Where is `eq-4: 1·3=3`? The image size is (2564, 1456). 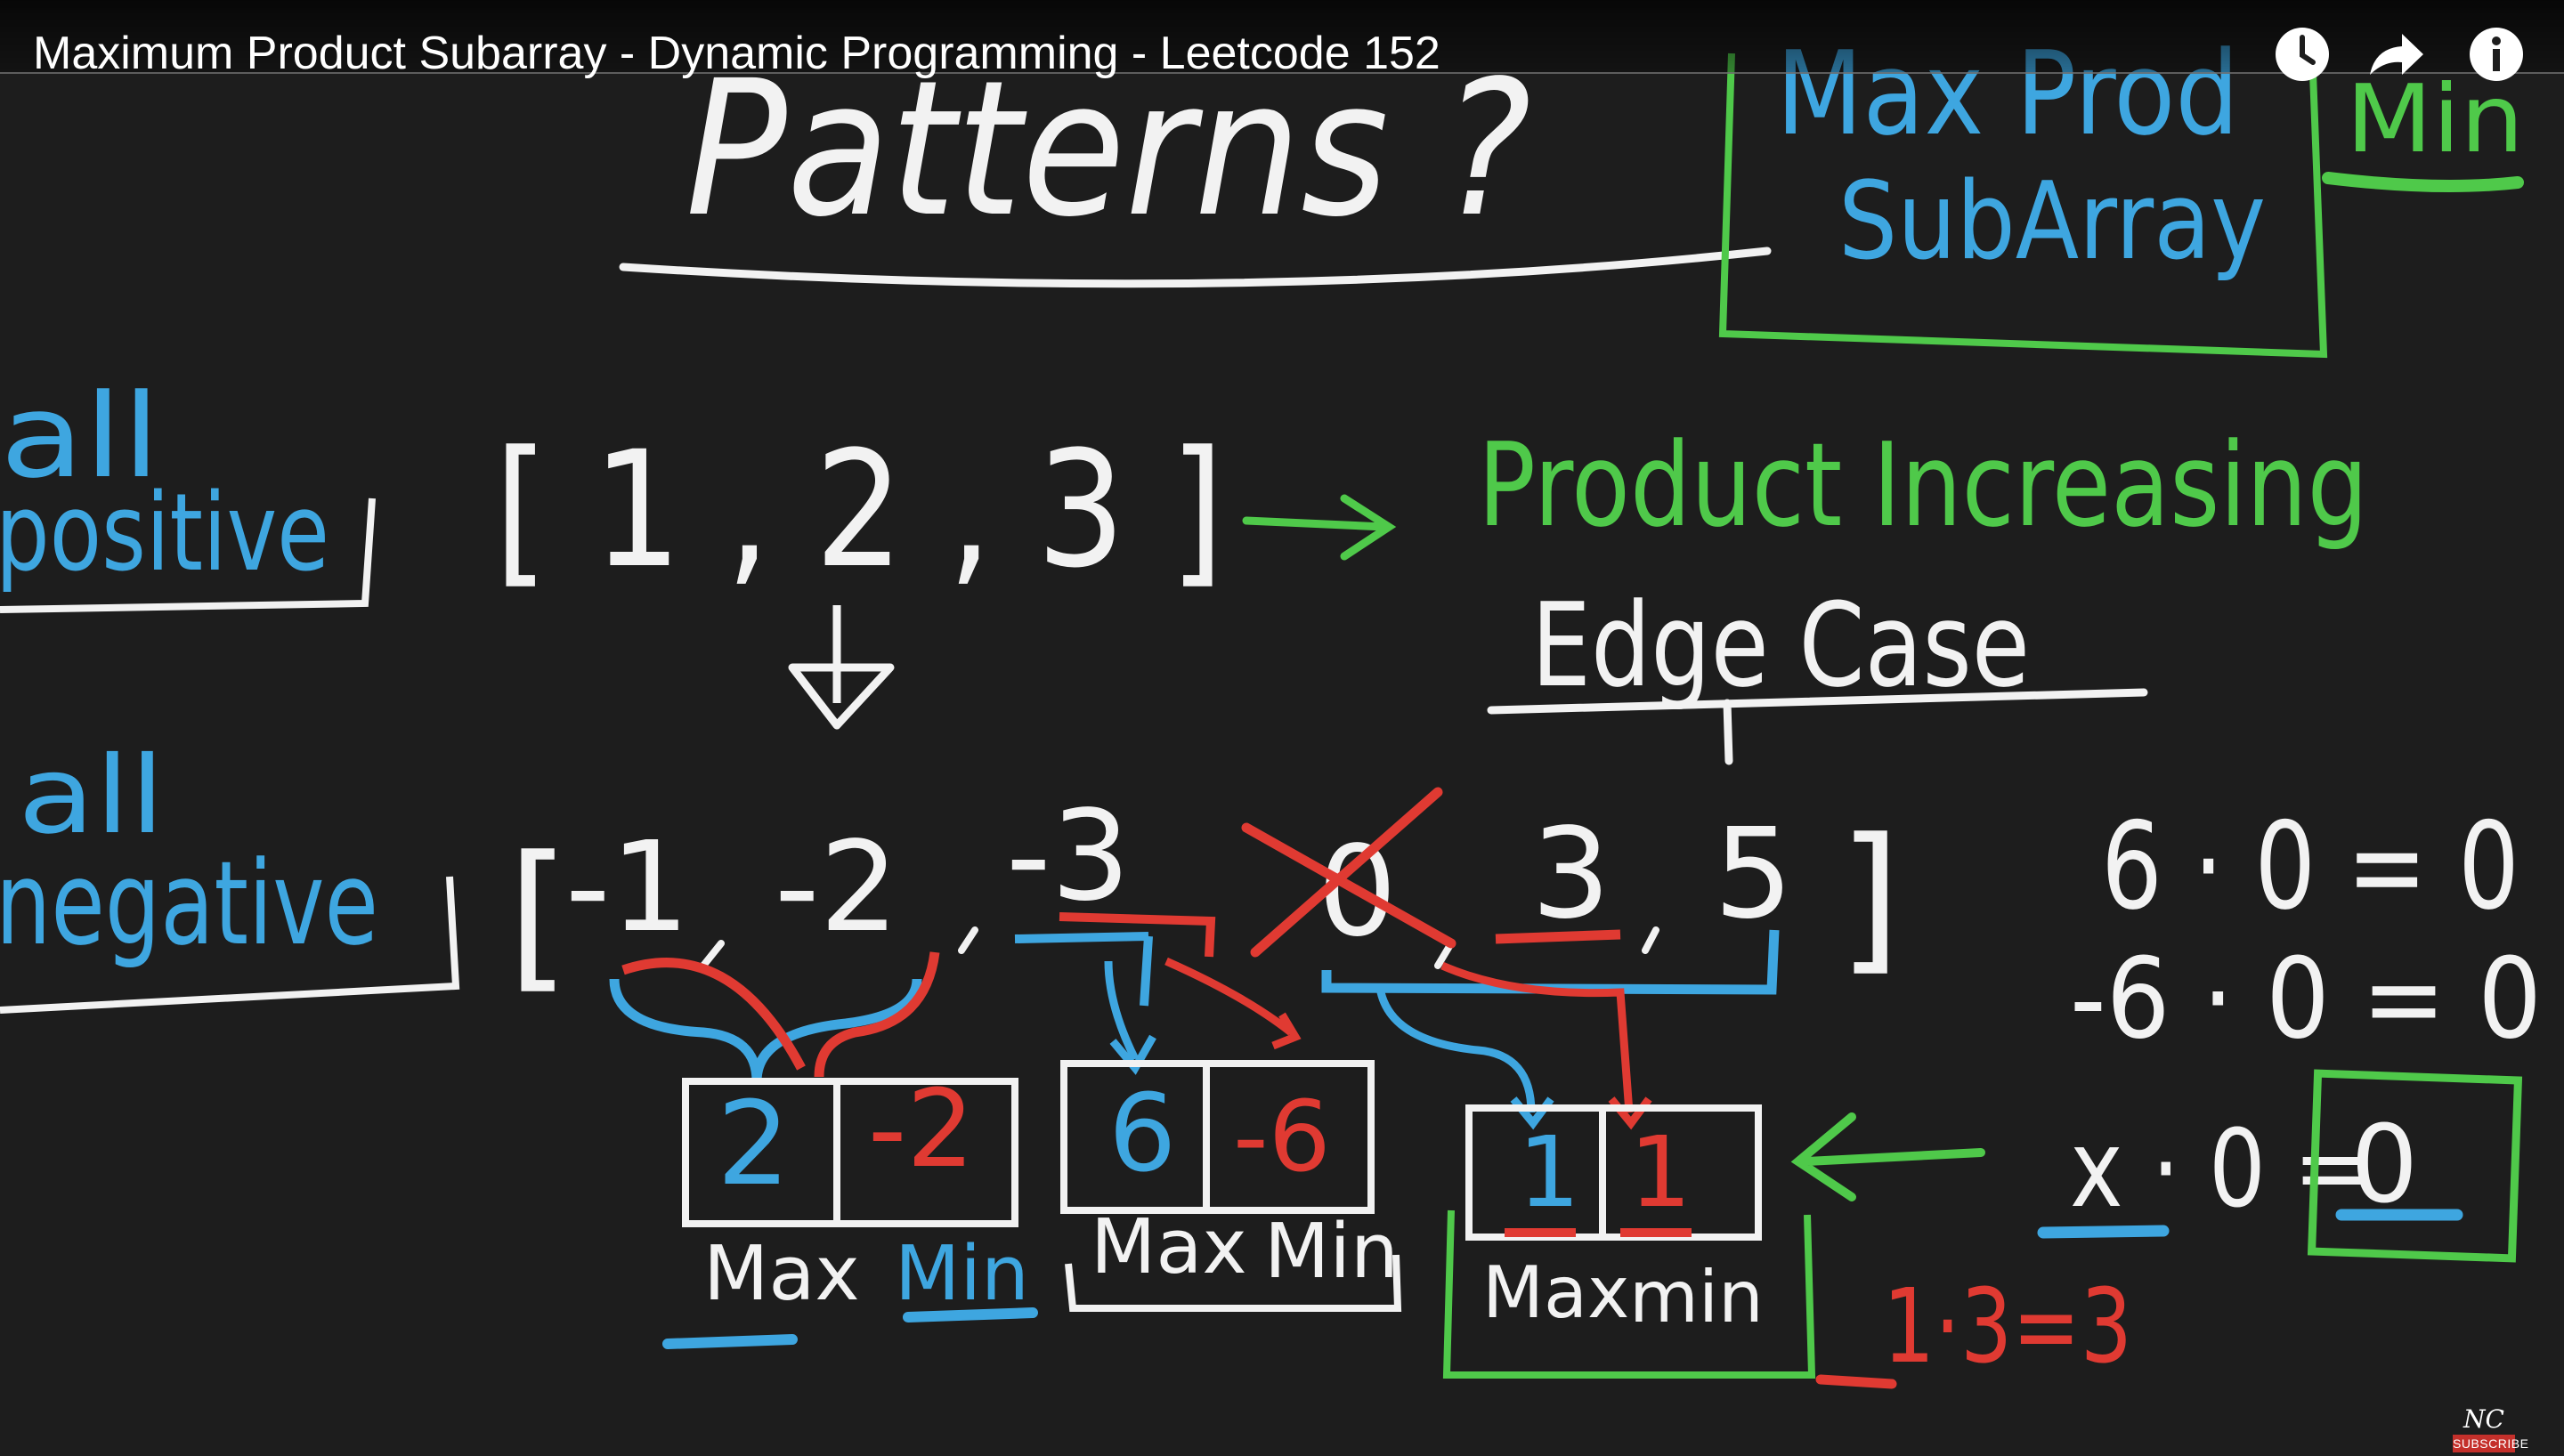
eq-4: 1·3=3 is located at coordinates (2007, 1327).